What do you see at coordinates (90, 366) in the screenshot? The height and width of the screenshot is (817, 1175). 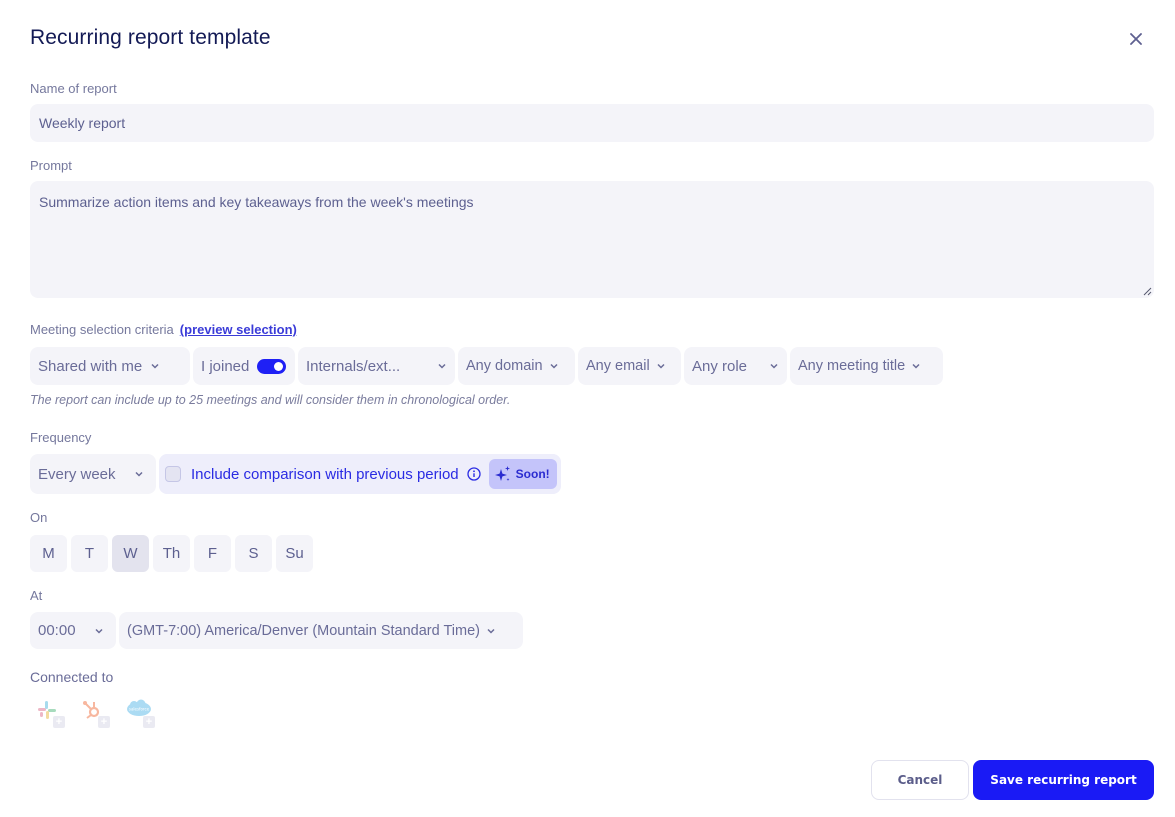 I see `shared-filter-value: Shared with me` at bounding box center [90, 366].